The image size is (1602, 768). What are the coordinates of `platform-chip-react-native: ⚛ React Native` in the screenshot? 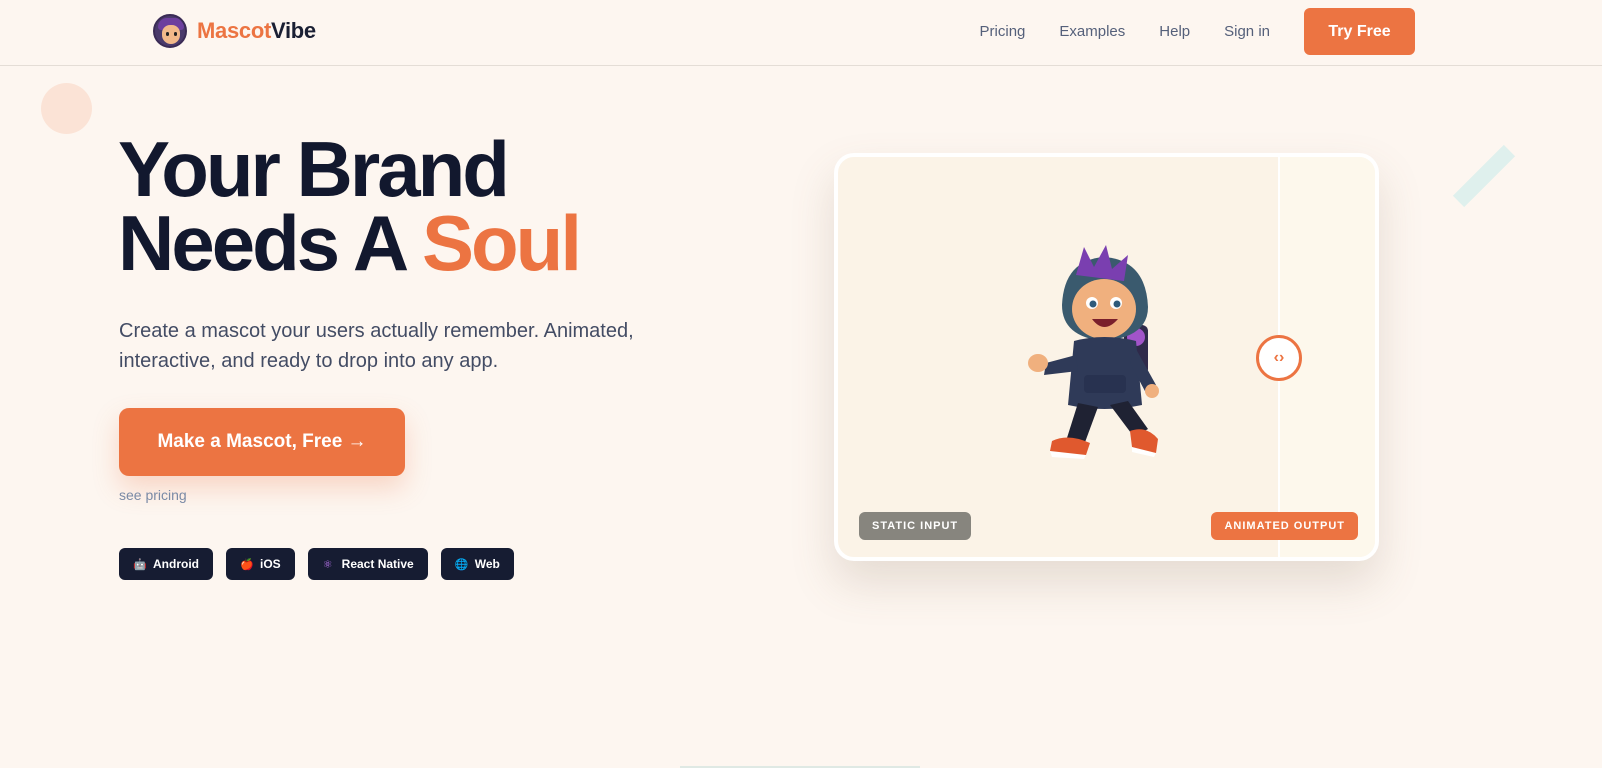 It's located at (367, 564).